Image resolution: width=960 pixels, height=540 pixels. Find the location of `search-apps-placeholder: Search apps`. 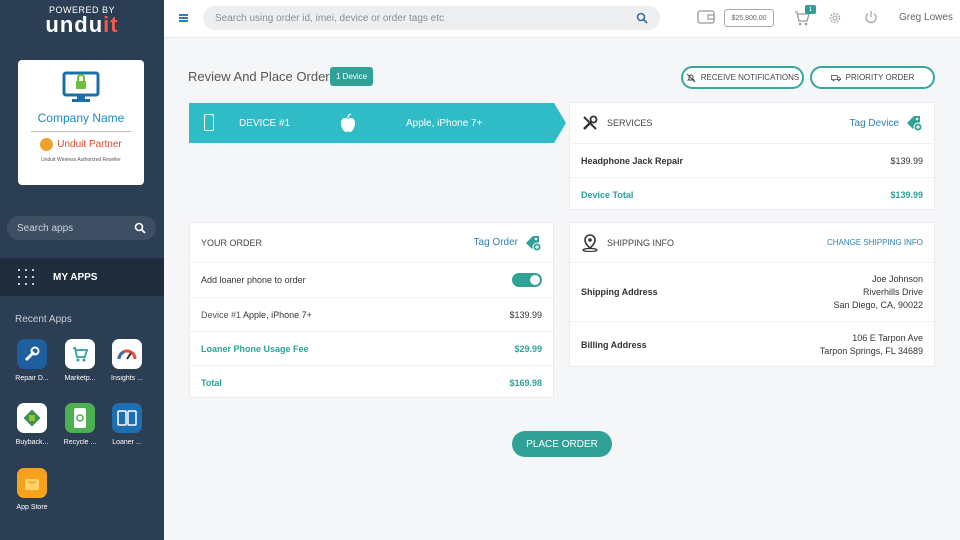

search-apps-placeholder: Search apps is located at coordinates (45, 228).